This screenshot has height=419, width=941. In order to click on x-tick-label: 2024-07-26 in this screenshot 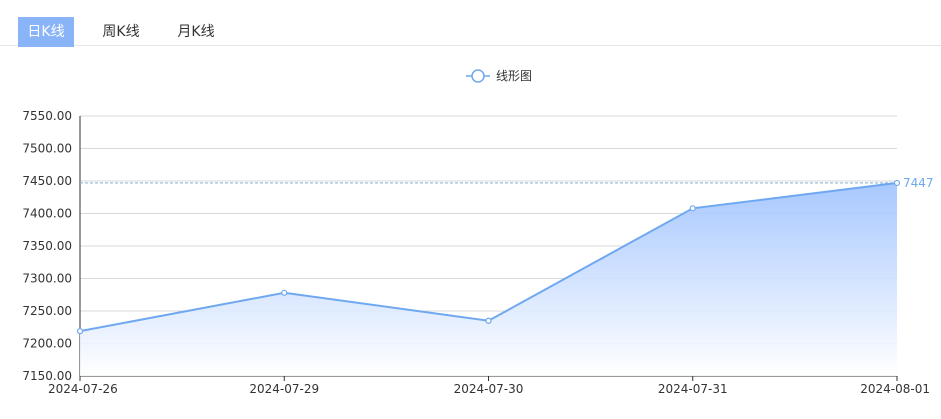, I will do `click(83, 389)`.